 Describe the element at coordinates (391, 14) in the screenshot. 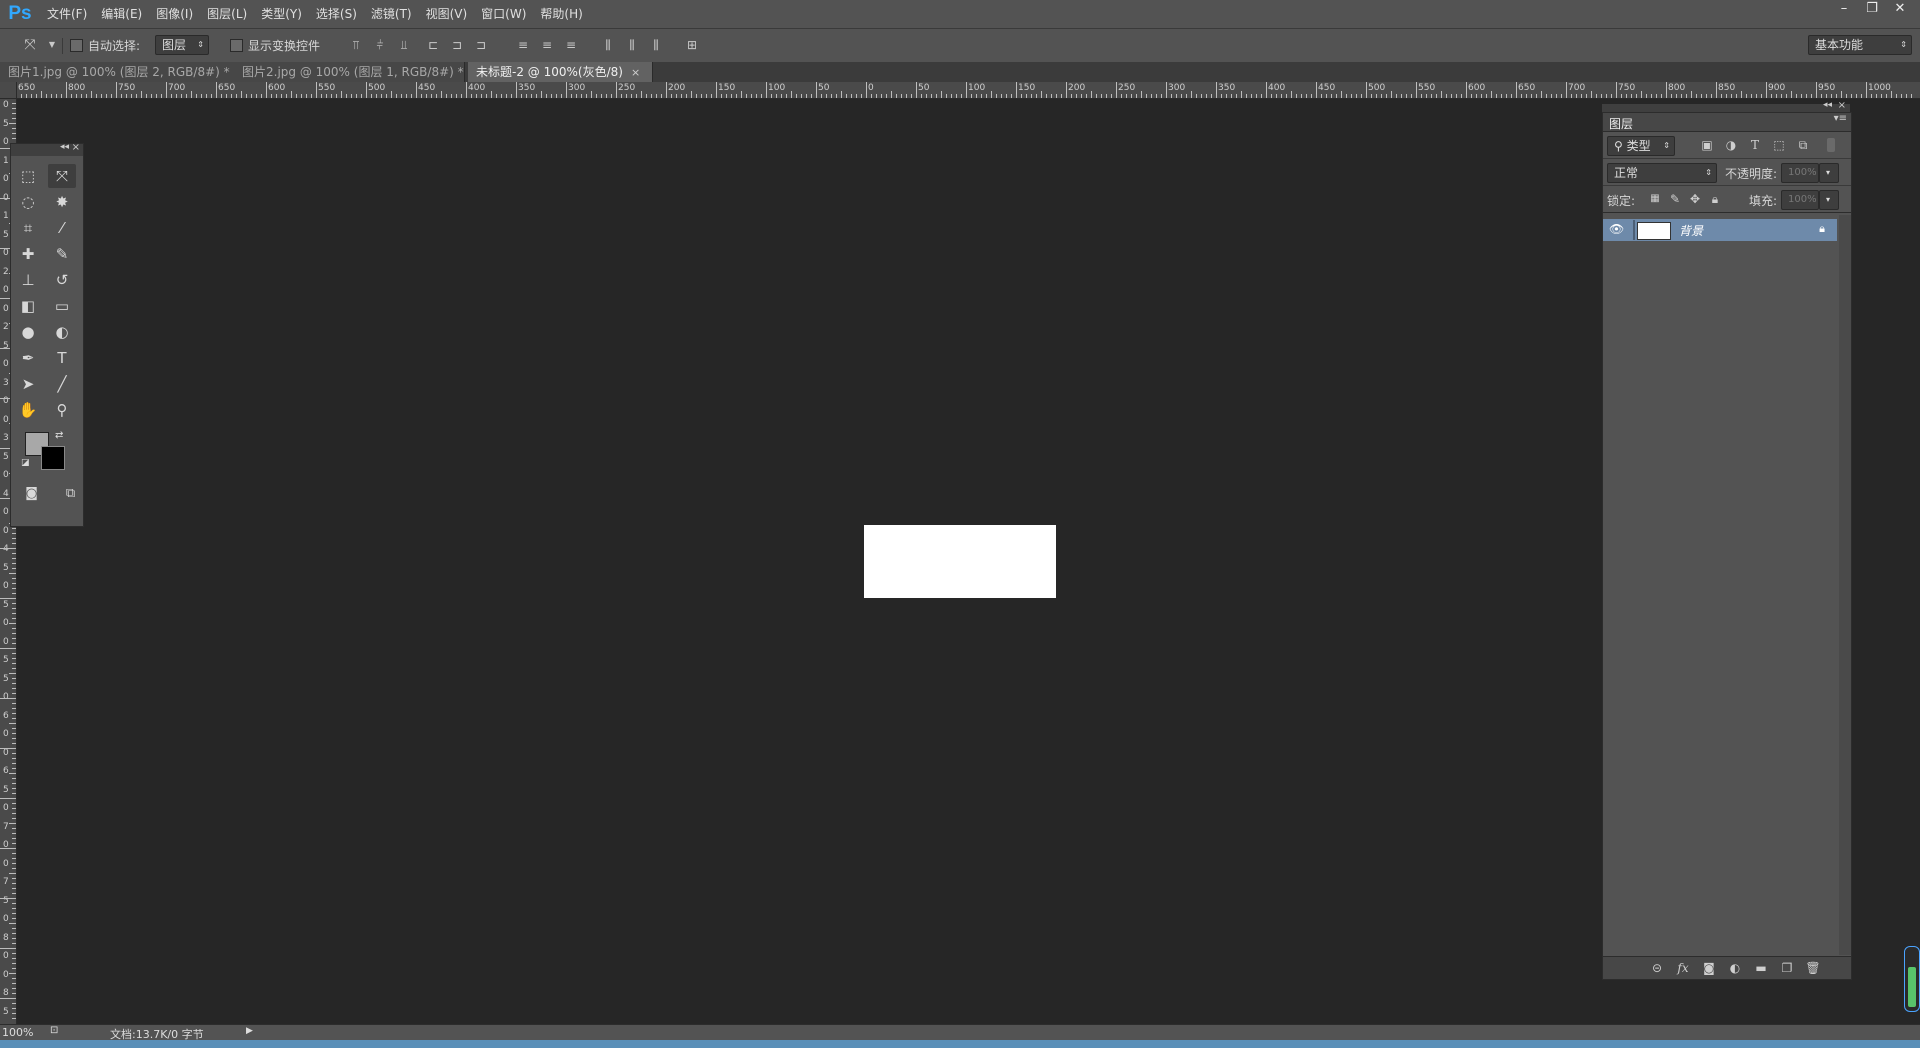

I see `menu-filter: 滤镜(T)` at that location.